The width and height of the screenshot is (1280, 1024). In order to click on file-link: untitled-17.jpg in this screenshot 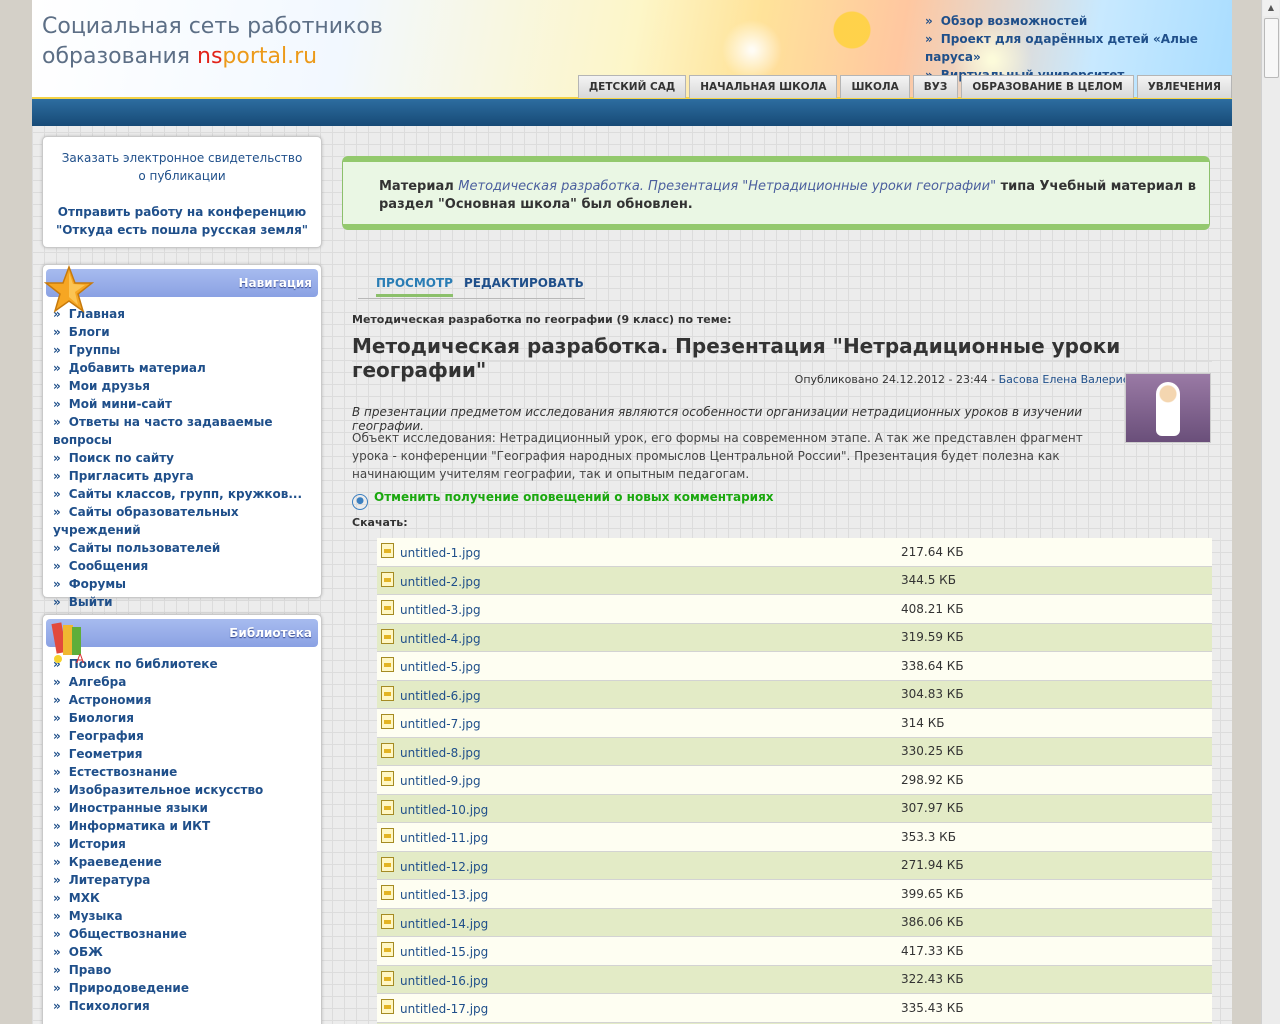, I will do `click(444, 1009)`.